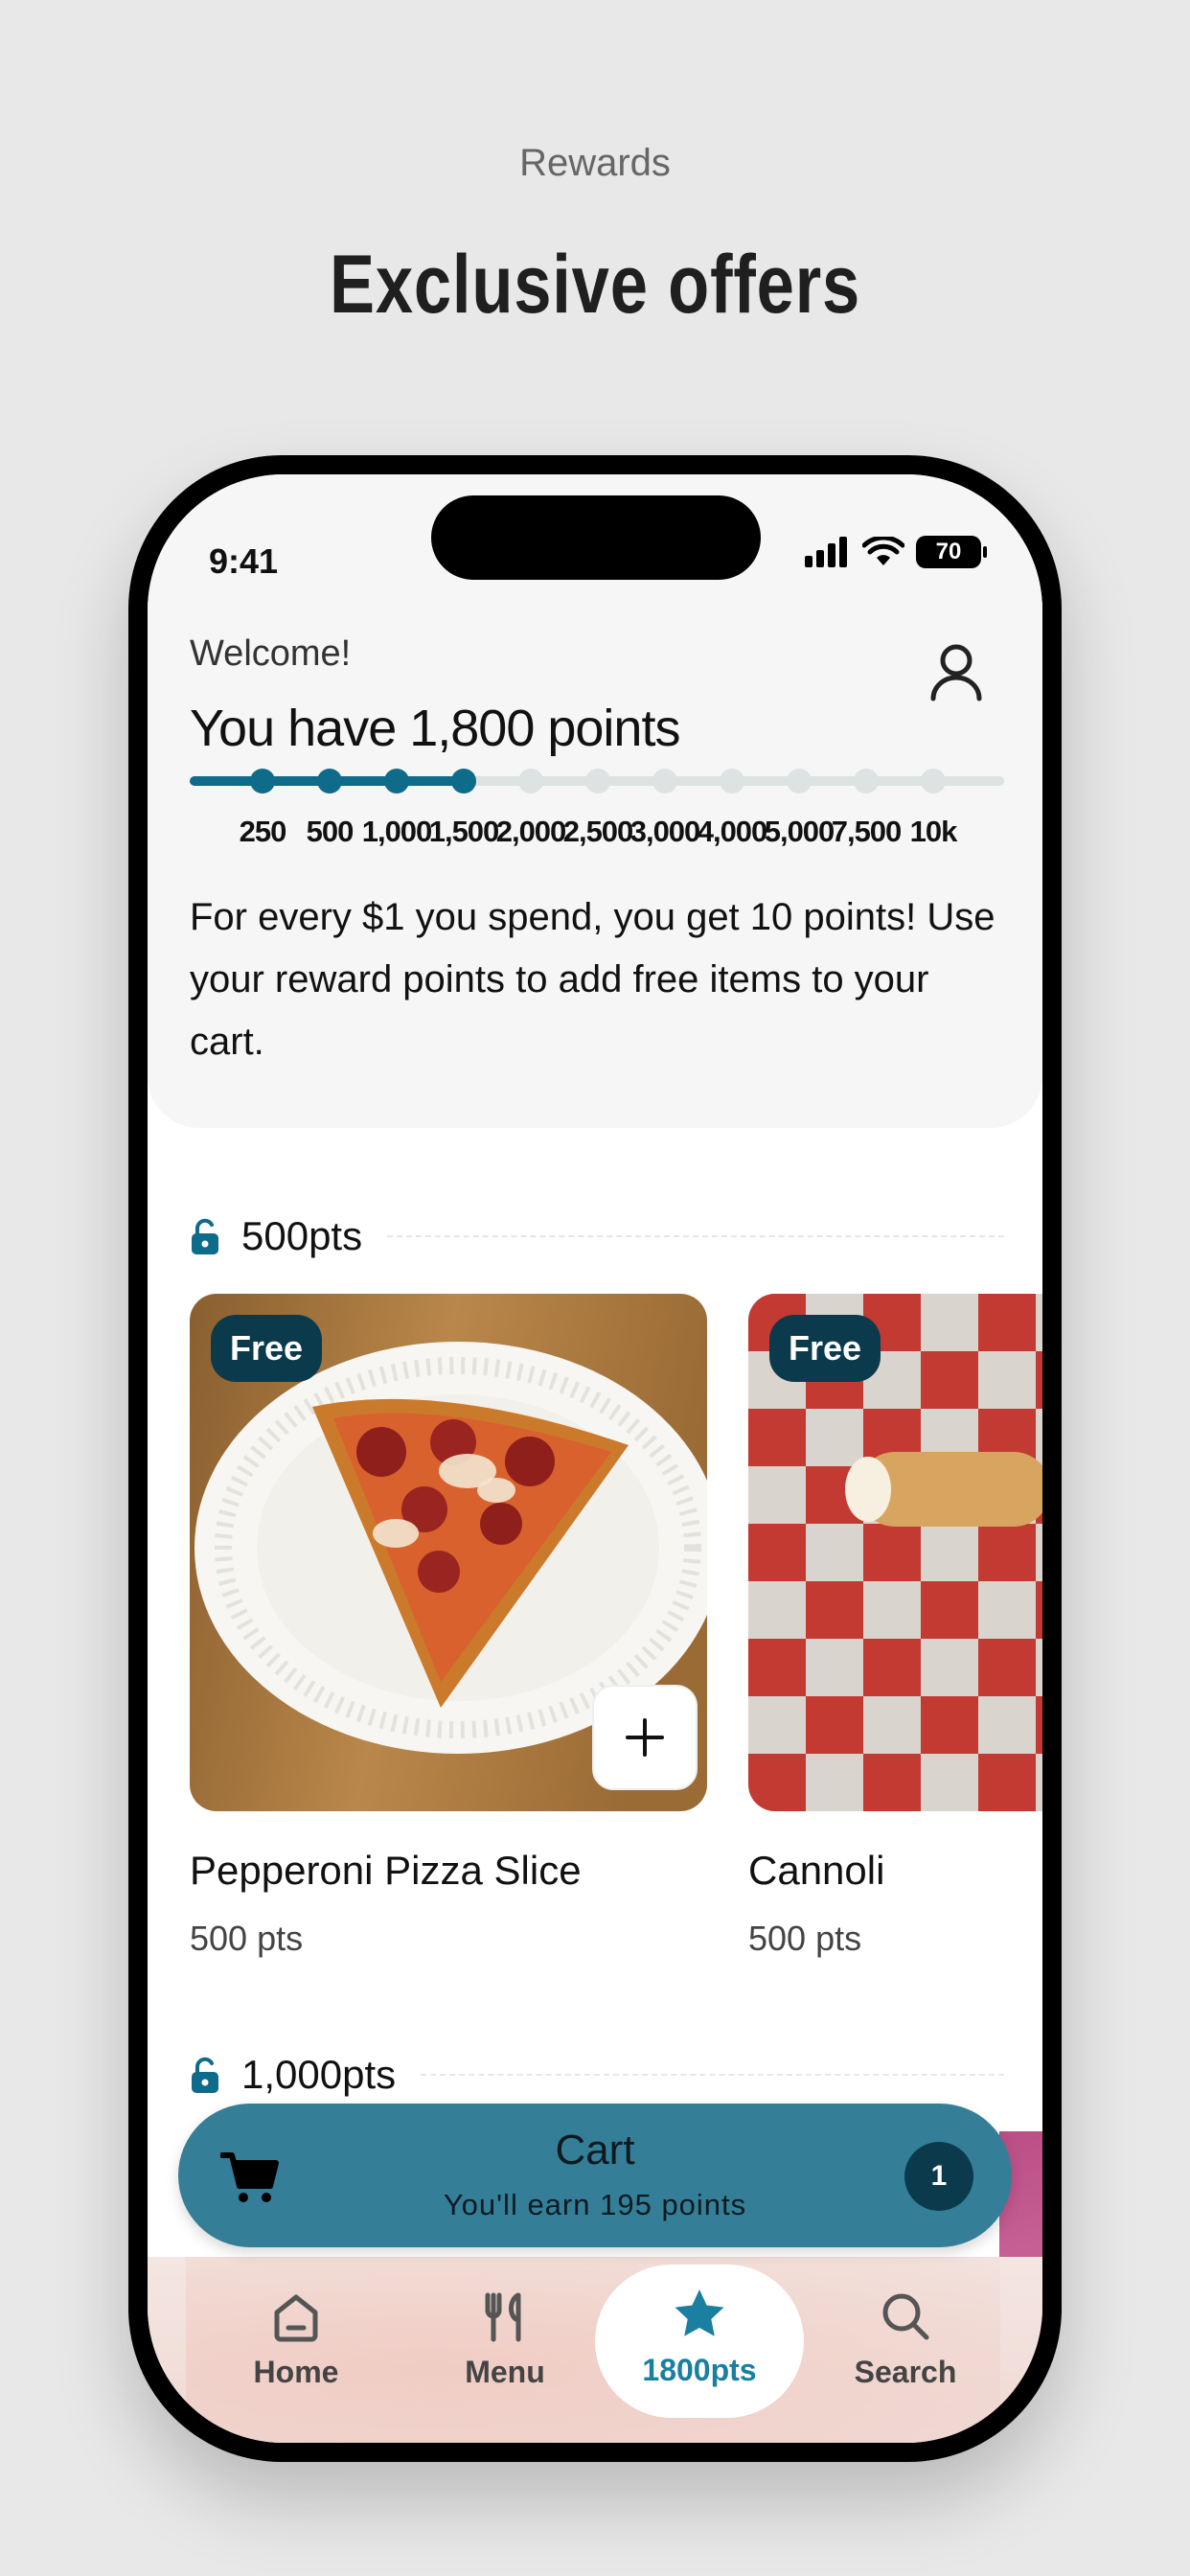 The width and height of the screenshot is (1190, 2576). Describe the element at coordinates (595, 163) in the screenshot. I see `promo-eyebrow: Rewards` at that location.